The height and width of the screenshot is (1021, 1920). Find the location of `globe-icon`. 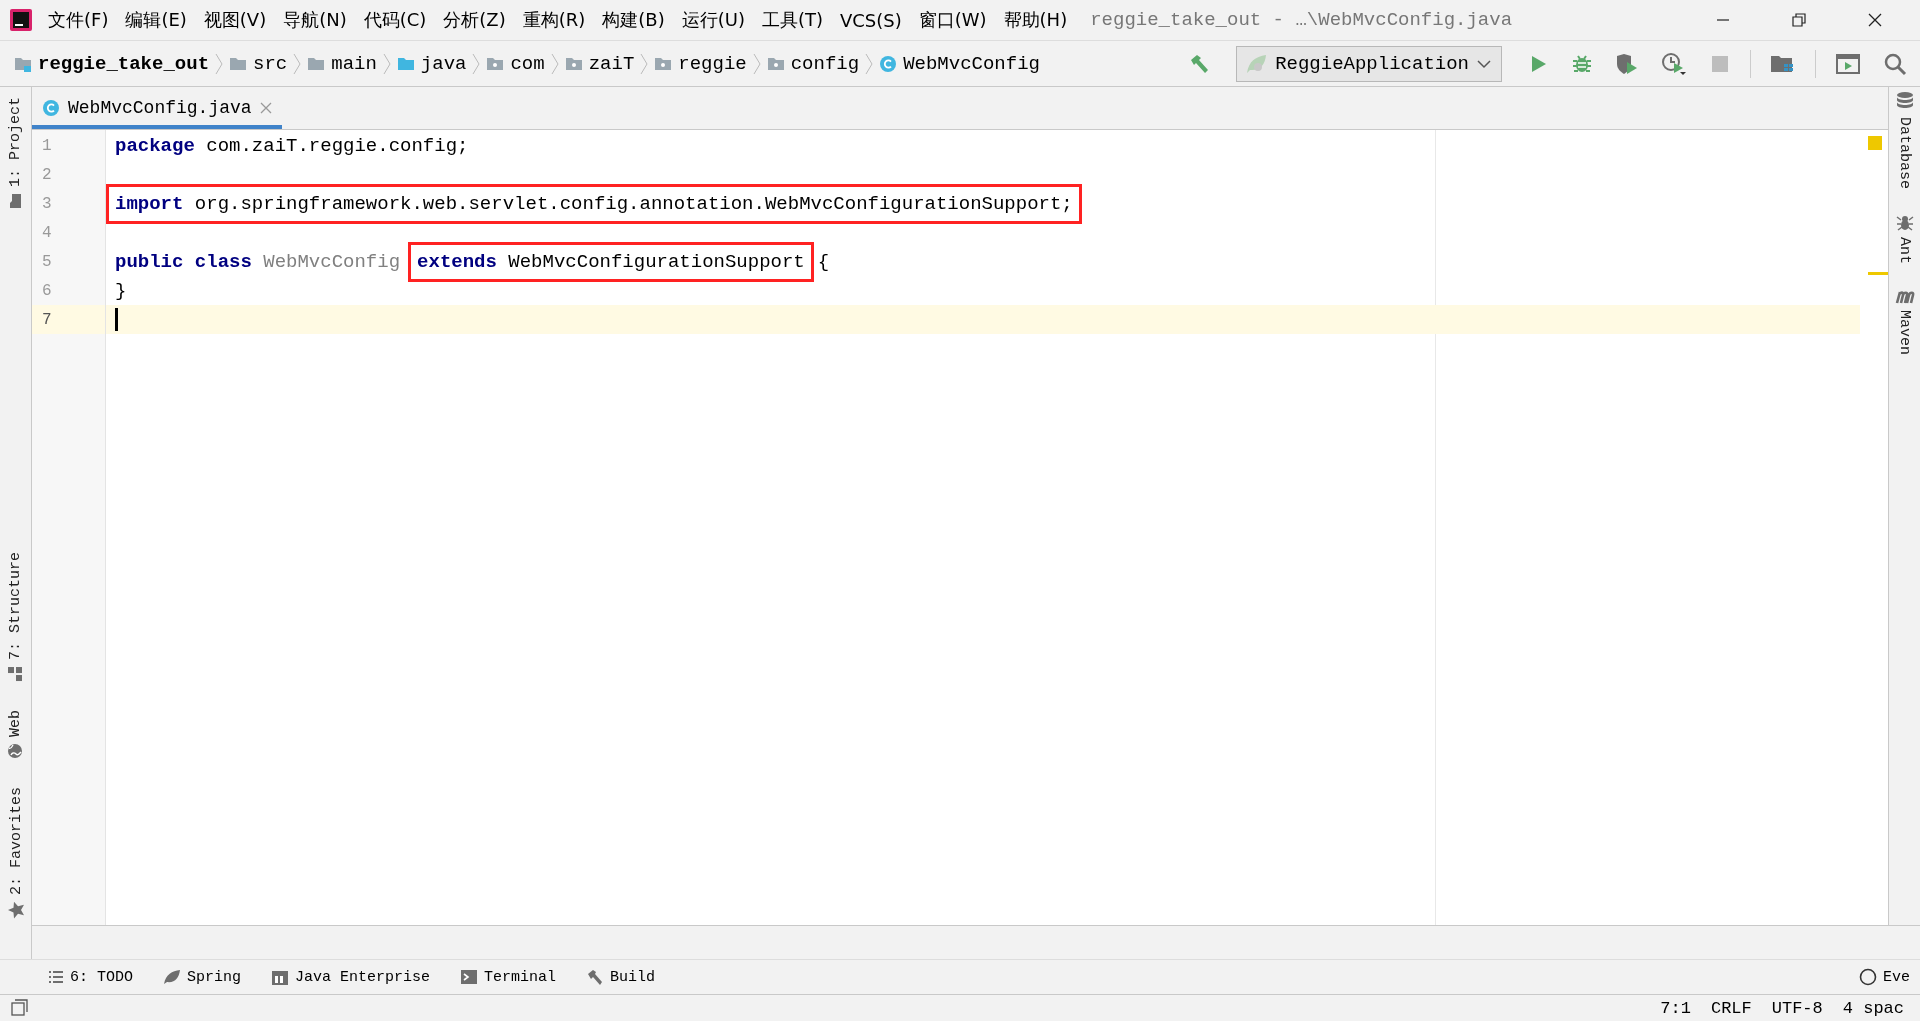

globe-icon is located at coordinates (15, 750).